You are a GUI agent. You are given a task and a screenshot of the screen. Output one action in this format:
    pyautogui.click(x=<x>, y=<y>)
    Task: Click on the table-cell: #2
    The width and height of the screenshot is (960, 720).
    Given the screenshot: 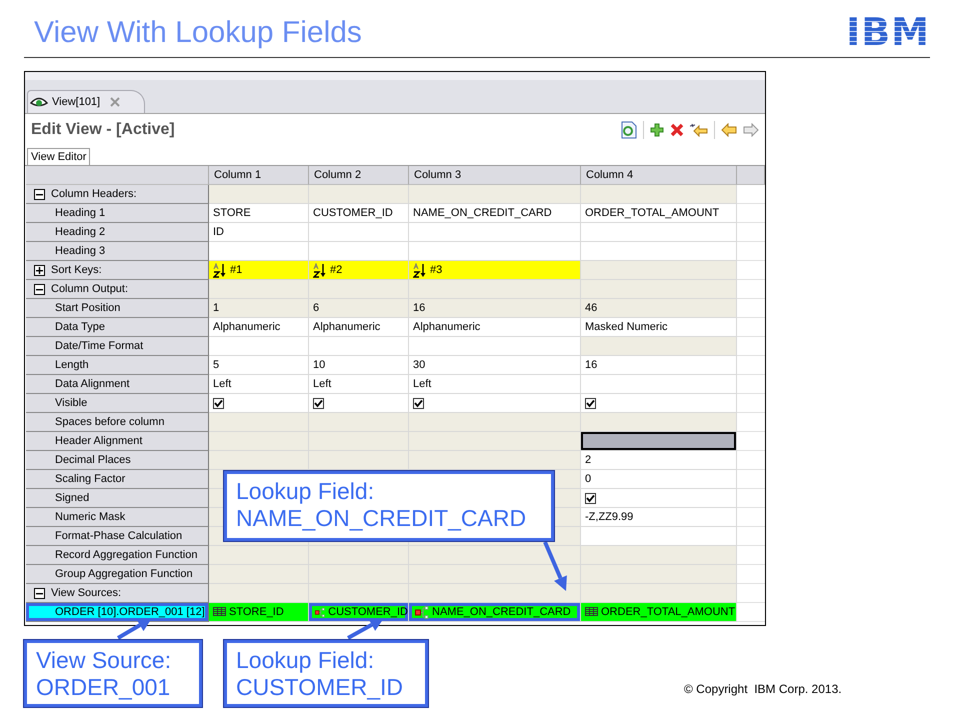 What is the action you would take?
    pyautogui.click(x=359, y=270)
    